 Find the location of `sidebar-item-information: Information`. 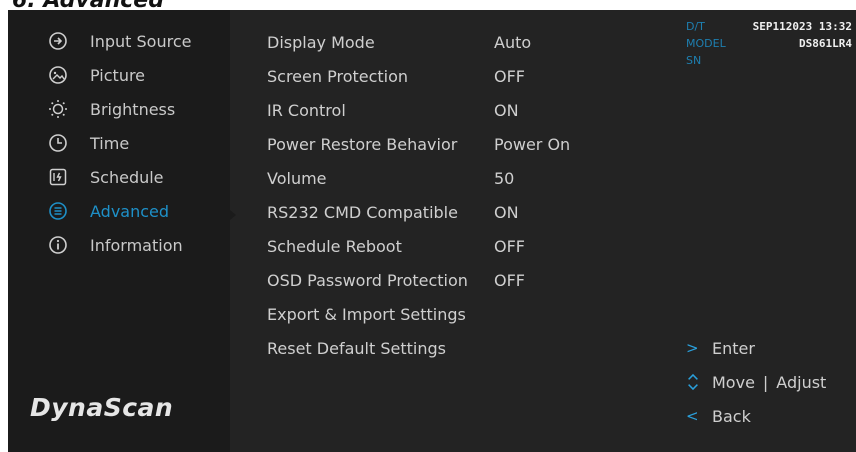

sidebar-item-information: Information is located at coordinates (115, 245).